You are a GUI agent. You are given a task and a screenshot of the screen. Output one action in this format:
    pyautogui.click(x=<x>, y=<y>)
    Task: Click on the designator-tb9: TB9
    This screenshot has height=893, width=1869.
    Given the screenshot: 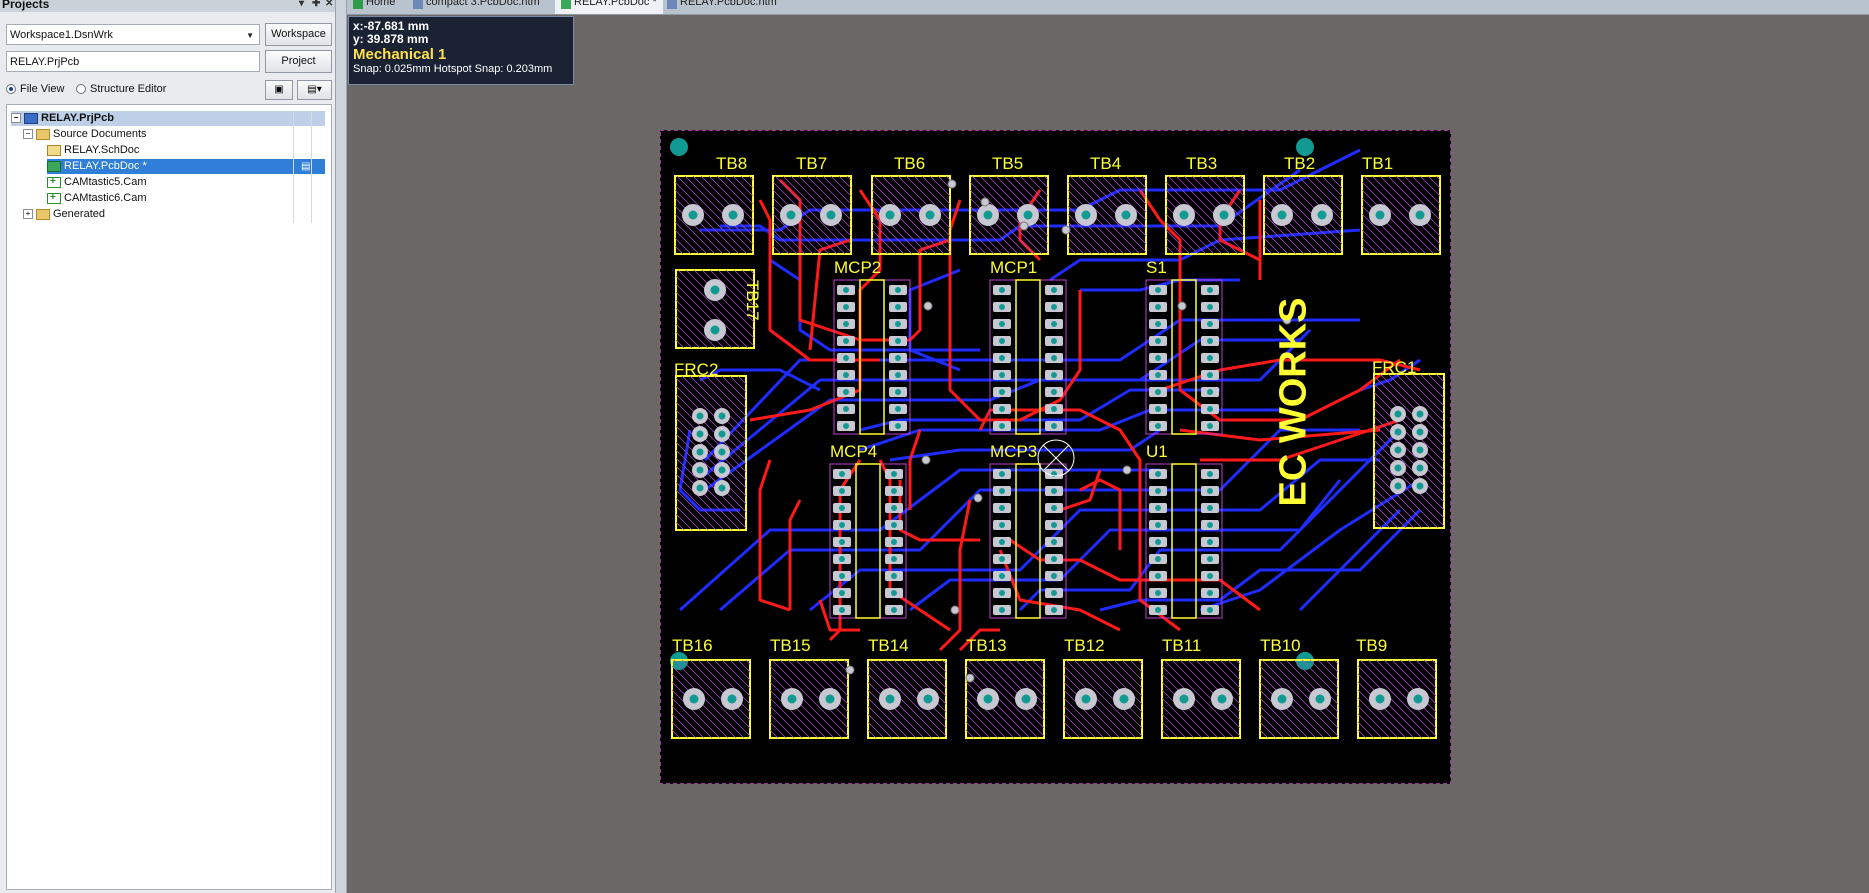 What is the action you would take?
    pyautogui.click(x=1372, y=645)
    